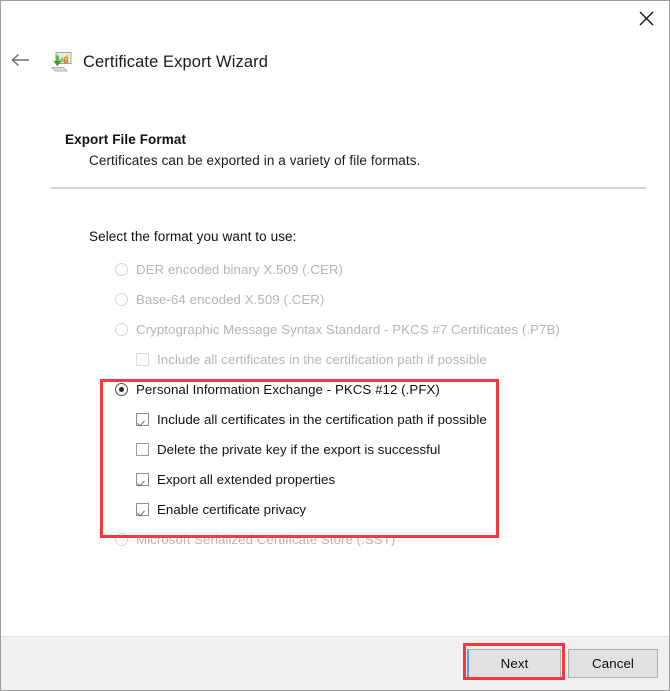  I want to click on back-button, so click(20, 62).